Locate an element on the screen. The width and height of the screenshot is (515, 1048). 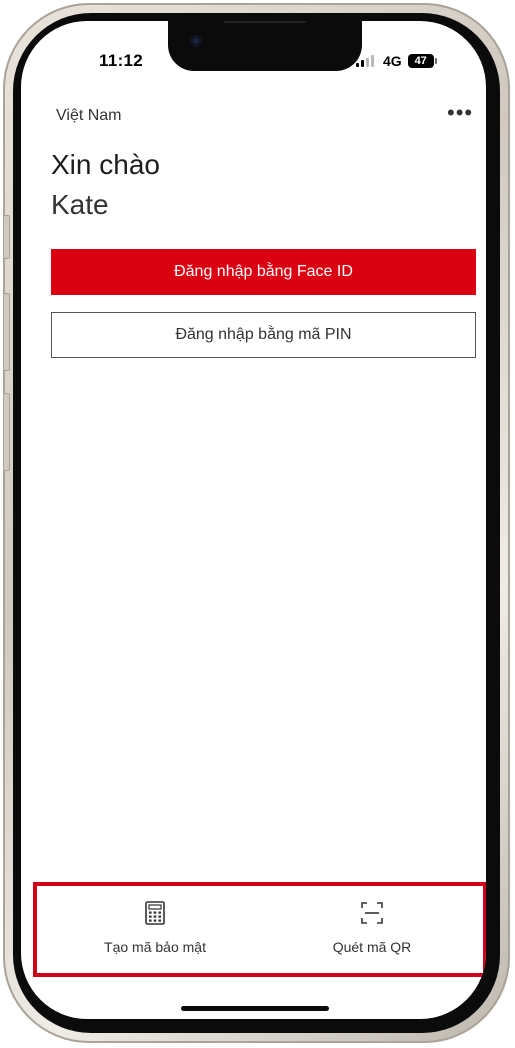
camera-icon is located at coordinates (196, 41).